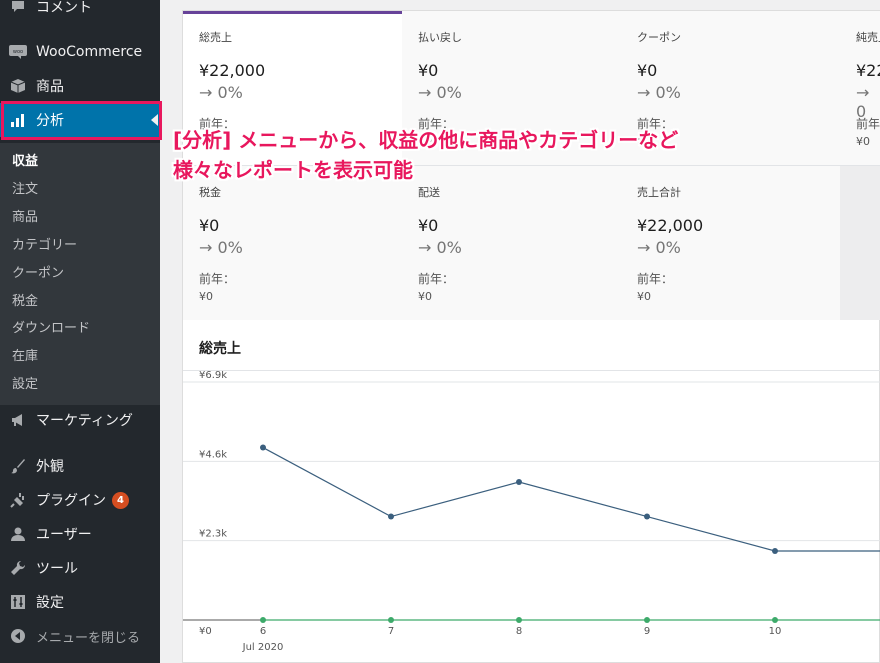 This screenshot has height=663, width=880. What do you see at coordinates (503, 155) in the screenshot?
I see `callout-annotation: [分析] メニューから、収益の他に商品やカテゴリーなど 様々なレポートを表示可能` at bounding box center [503, 155].